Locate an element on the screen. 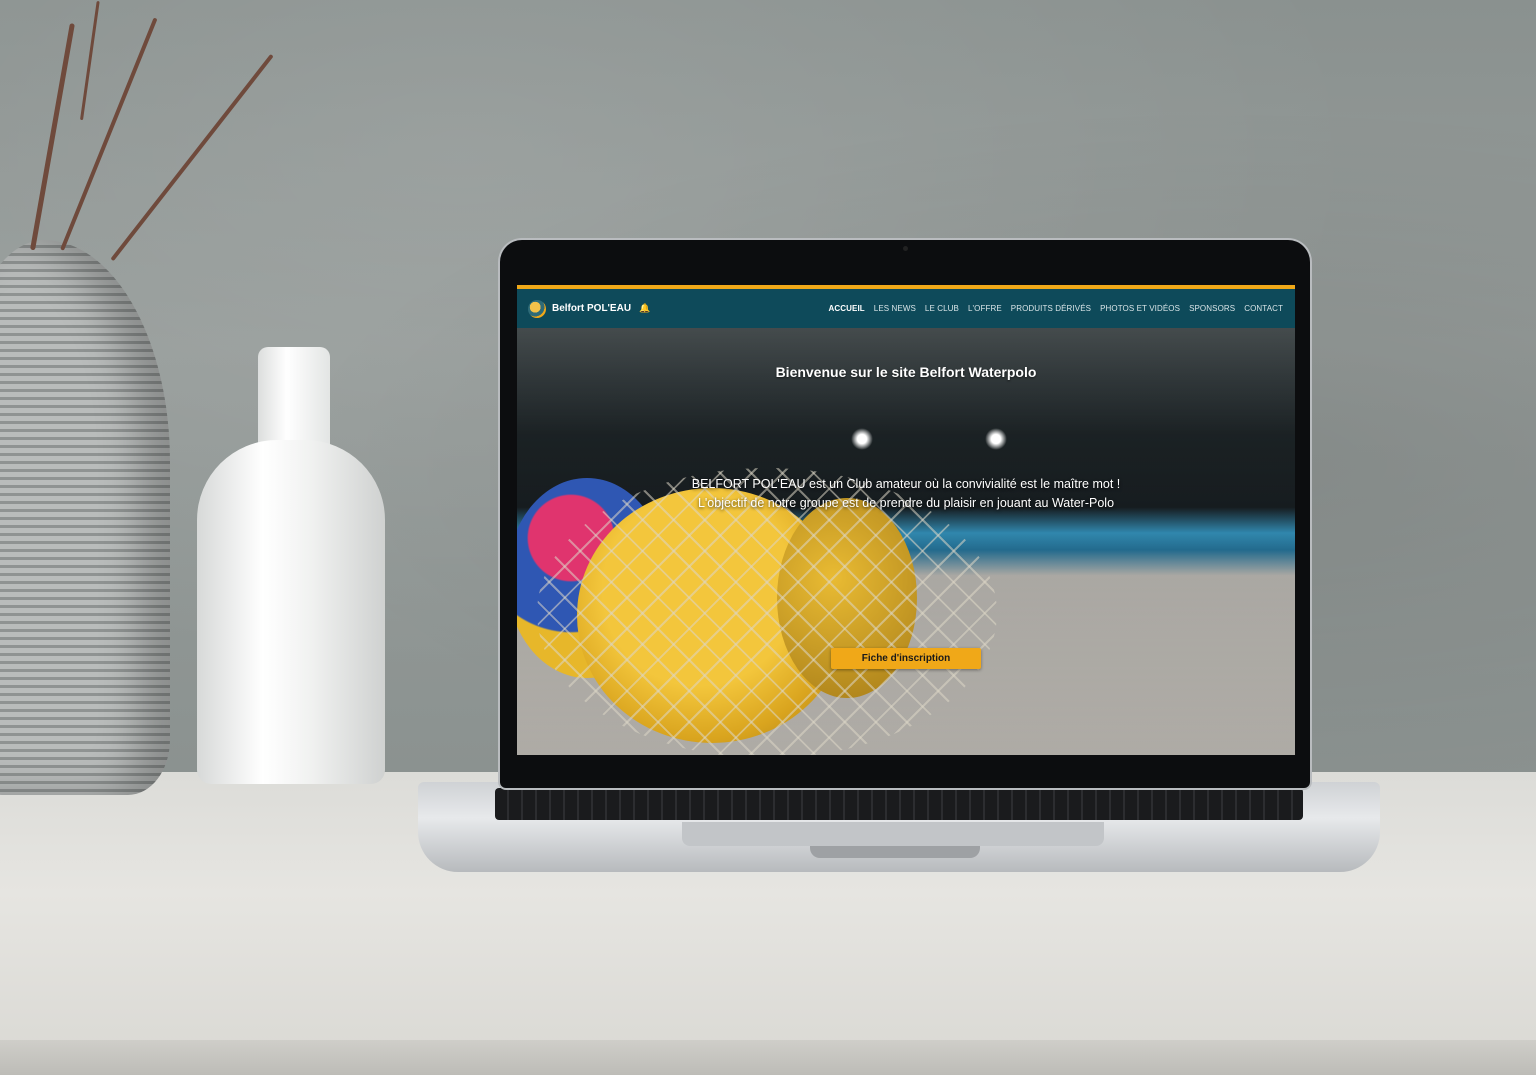 The image size is (1536, 1075). brand: Belfort POL'EAU 🔔 is located at coordinates (589, 308).